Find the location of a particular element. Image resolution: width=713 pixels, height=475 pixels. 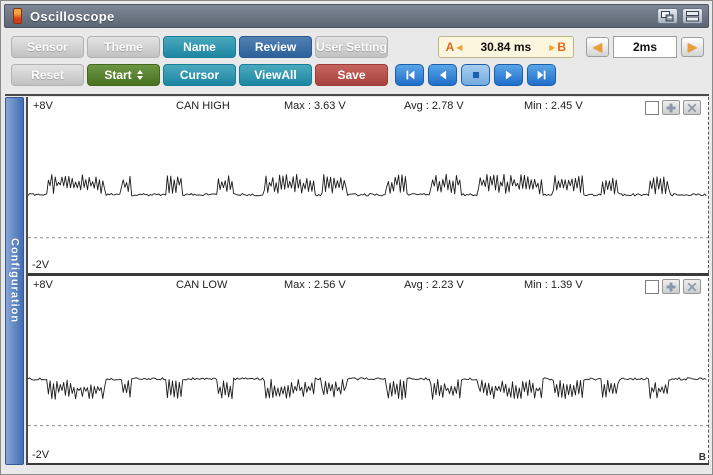

range-row: A ◀ 30.84 ms ▶ B ◀ 2ms ▶ is located at coordinates (549, 47).